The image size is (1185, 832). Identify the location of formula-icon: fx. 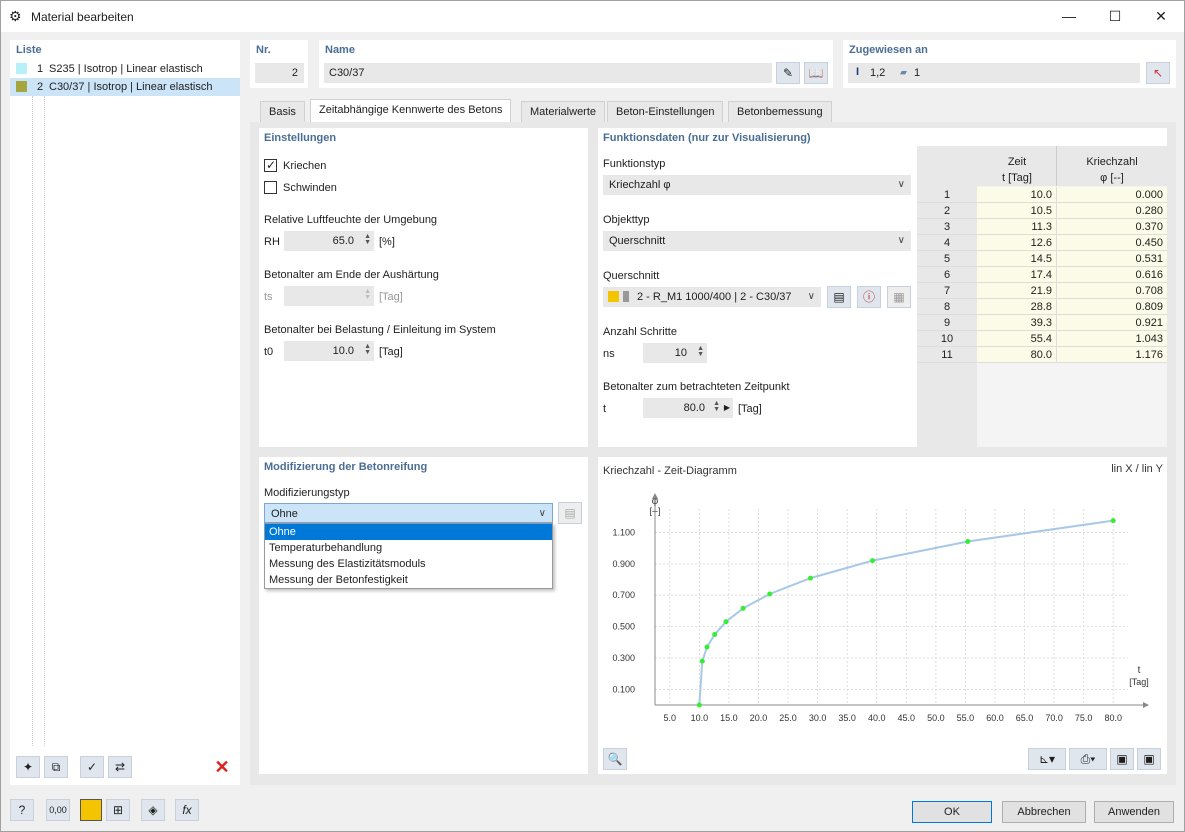
(187, 810).